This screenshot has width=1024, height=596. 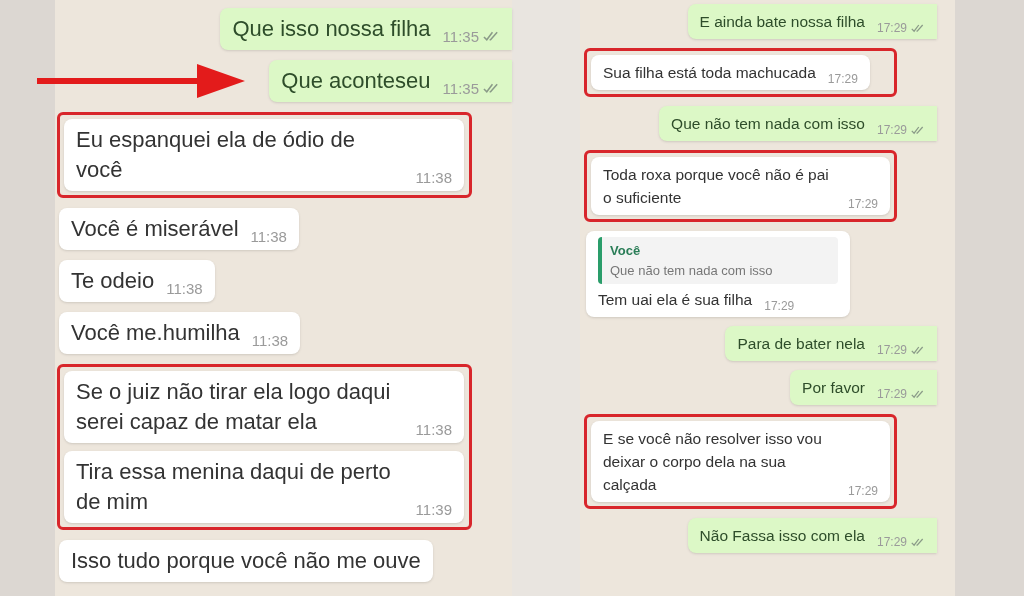 What do you see at coordinates (246, 561) in the screenshot?
I see `message-text: Isso tudo porque você não me ouve` at bounding box center [246, 561].